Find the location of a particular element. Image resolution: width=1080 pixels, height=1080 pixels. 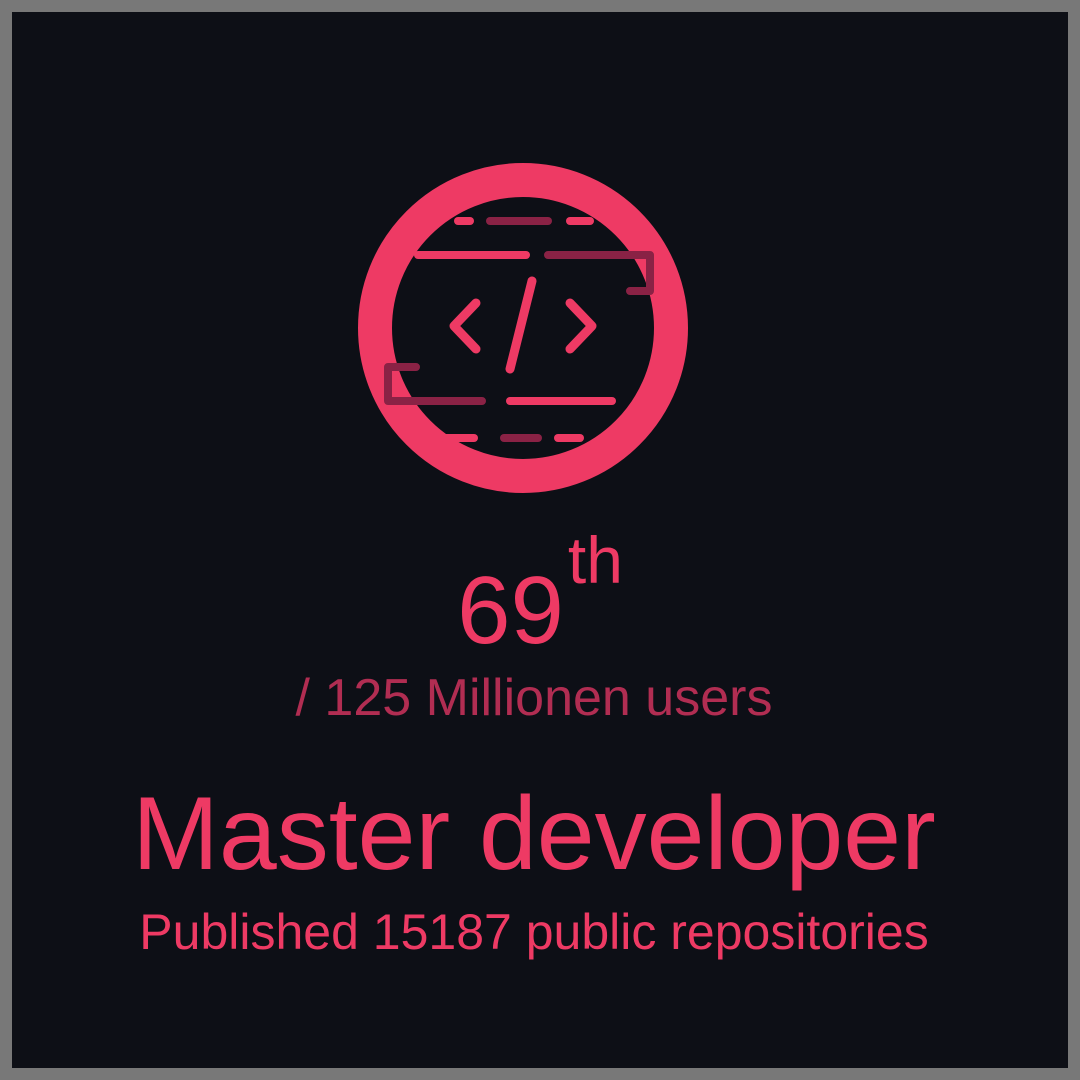

code-brackets-icon is located at coordinates (523, 328).